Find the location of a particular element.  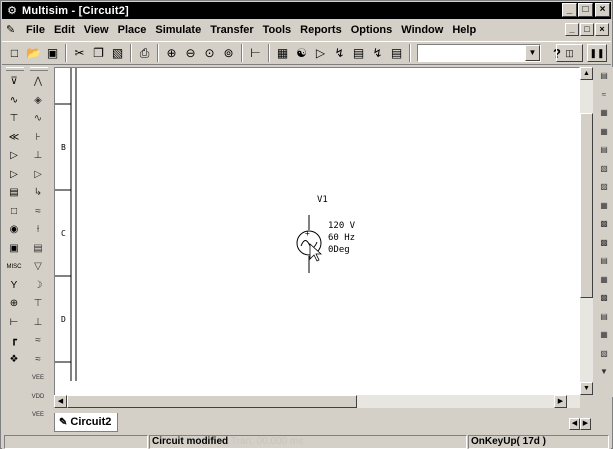

scroll-down-icon: ▼ is located at coordinates (586, 388).